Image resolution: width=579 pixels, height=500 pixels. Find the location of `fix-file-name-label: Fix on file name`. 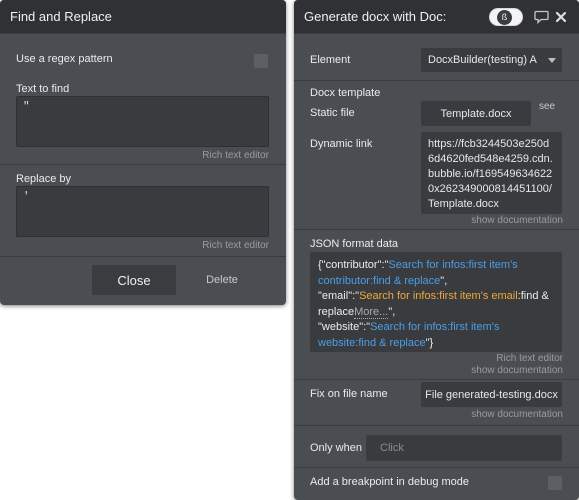

fix-file-name-label: Fix on file name is located at coordinates (349, 394).